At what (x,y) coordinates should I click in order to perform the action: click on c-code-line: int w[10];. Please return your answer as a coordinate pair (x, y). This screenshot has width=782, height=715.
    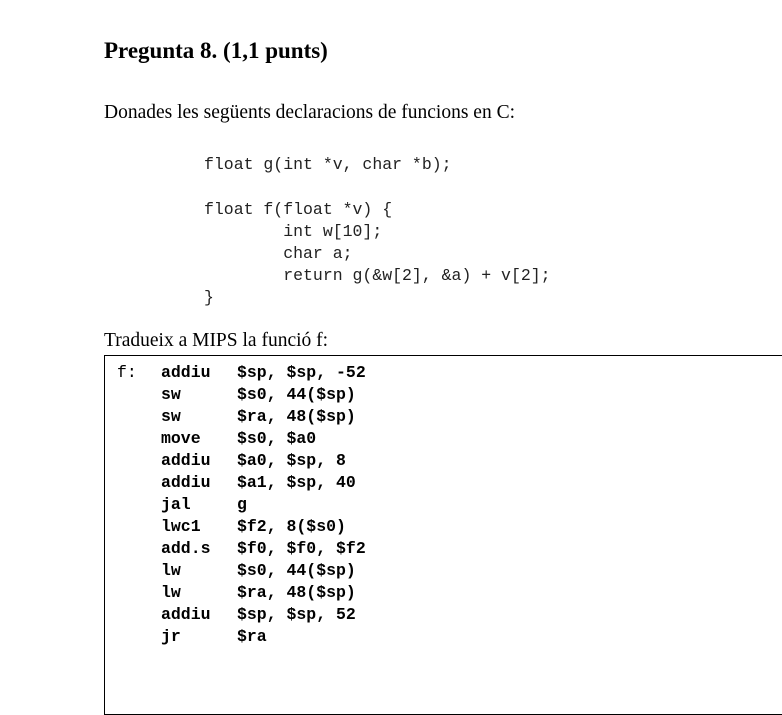
    Looking at the image, I should click on (293, 231).